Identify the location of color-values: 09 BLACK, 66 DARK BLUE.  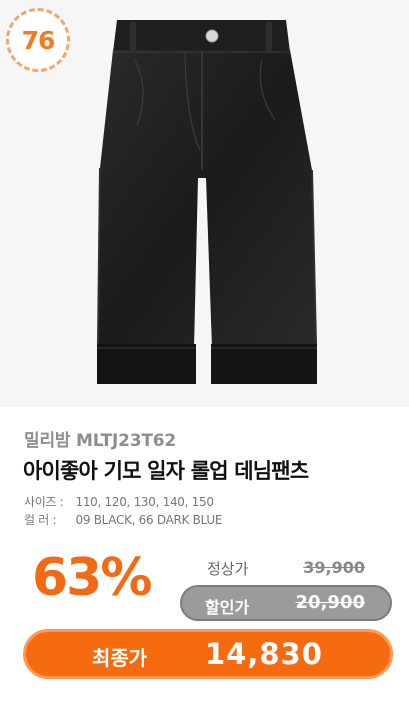
(149, 520).